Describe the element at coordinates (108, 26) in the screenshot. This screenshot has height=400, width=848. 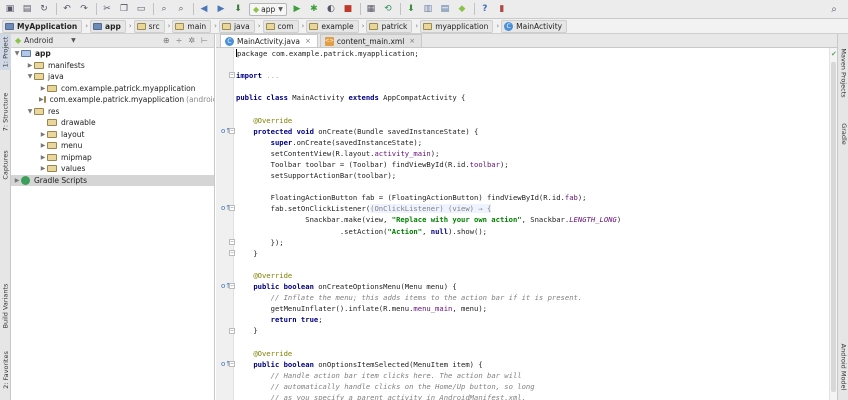
I see `breadcrumb-item: app` at that location.